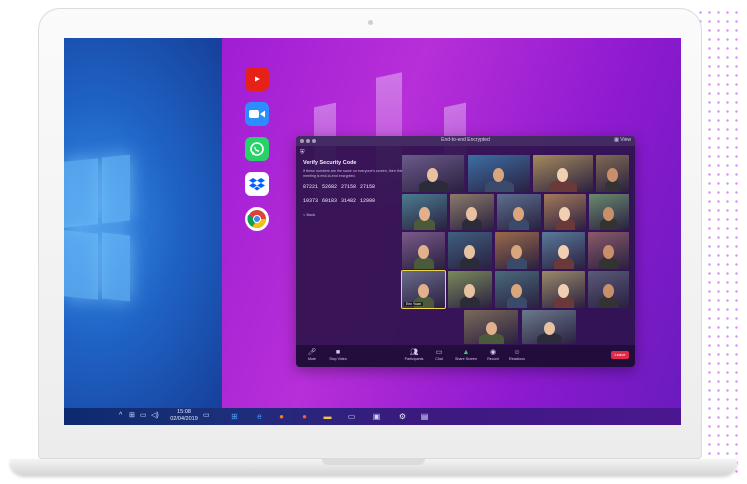 The image size is (747, 484). What do you see at coordinates (493, 355) in the screenshot?
I see `record-button: ◉ Record` at bounding box center [493, 355].